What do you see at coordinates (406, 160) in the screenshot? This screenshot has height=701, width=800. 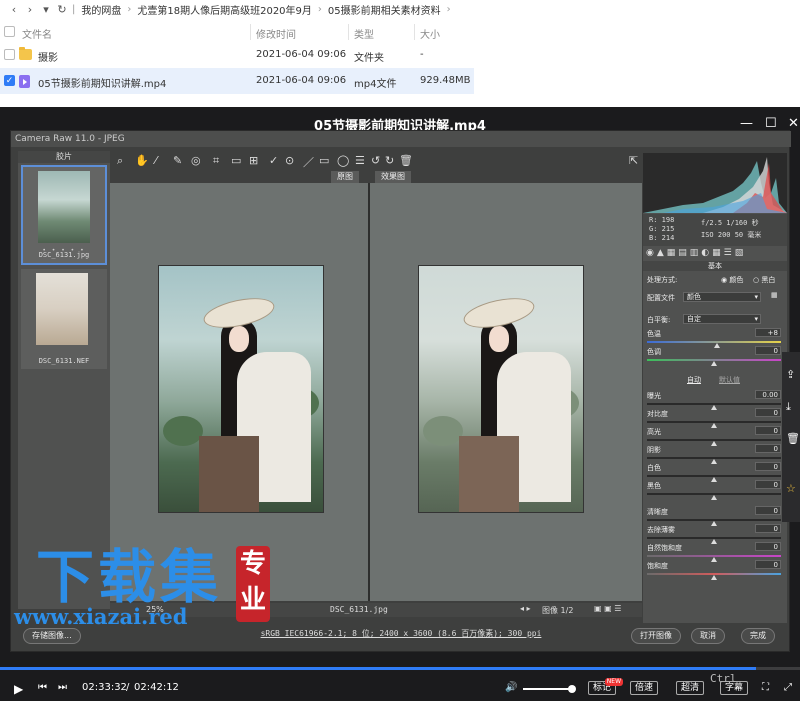 I see `trash-icon: 🗑` at bounding box center [406, 160].